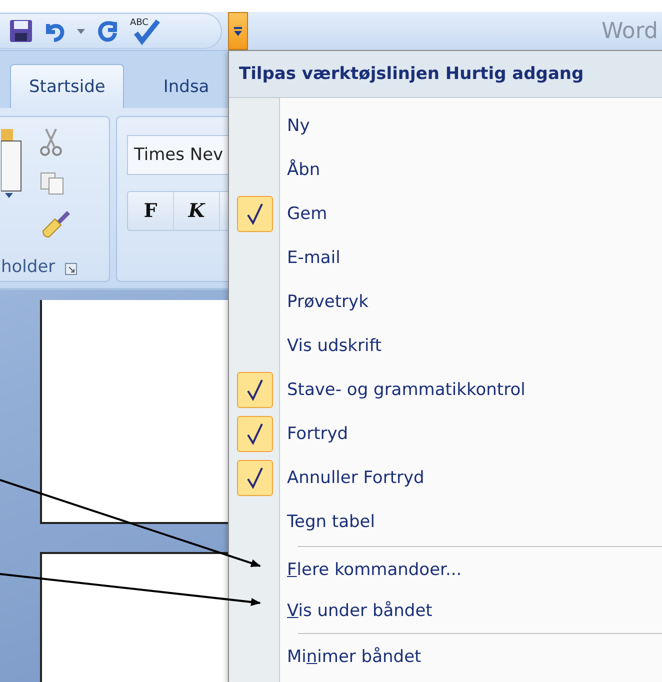  I want to click on menu-item: Ny, so click(298, 126).